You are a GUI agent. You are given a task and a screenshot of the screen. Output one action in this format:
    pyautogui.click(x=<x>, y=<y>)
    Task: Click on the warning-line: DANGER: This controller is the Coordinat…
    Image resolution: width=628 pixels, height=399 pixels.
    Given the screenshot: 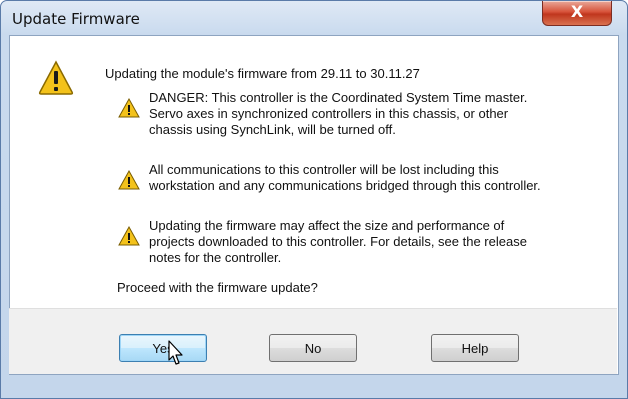 What is the action you would take?
    pyautogui.click(x=338, y=97)
    